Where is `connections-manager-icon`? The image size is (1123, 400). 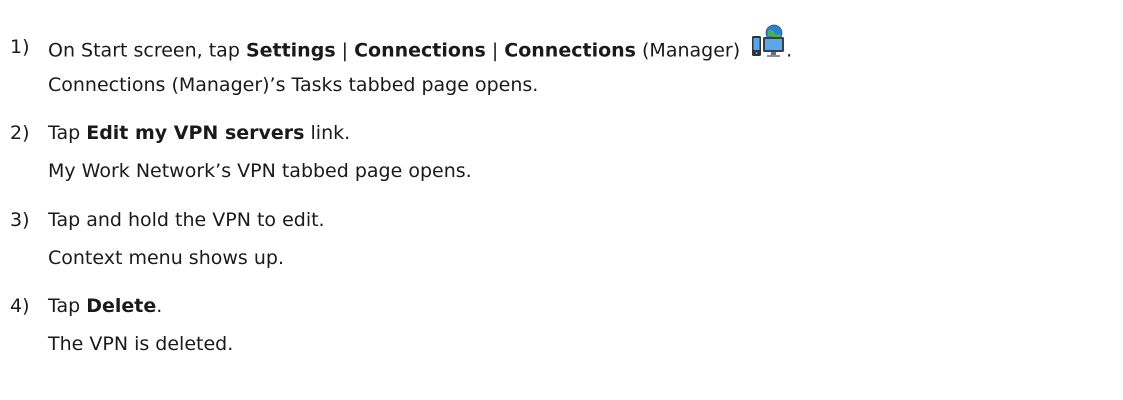 connections-manager-icon is located at coordinates (768, 41).